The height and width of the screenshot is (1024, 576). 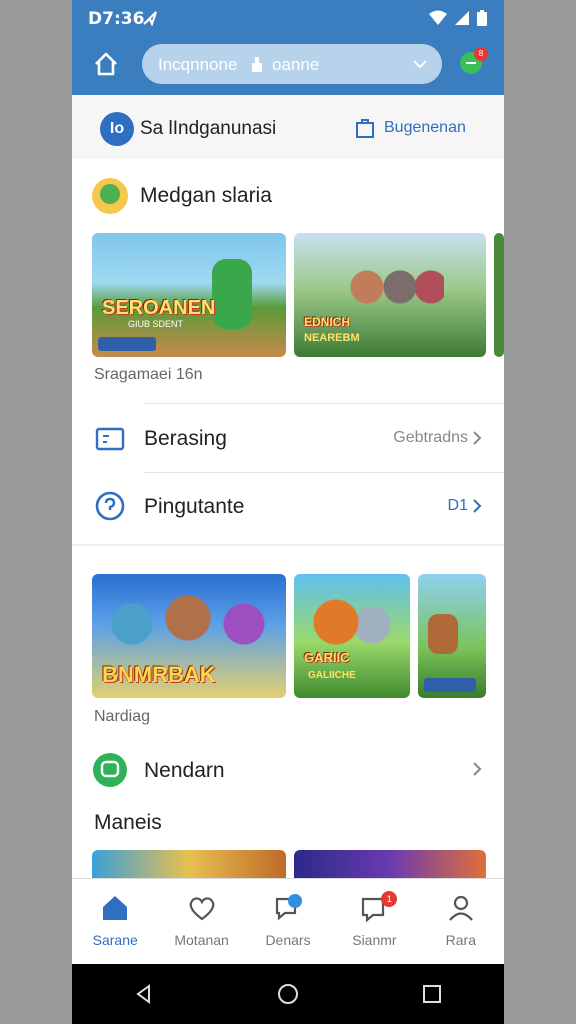 I want to click on list-item: Berasing Gebtradns, so click(x=288, y=438).